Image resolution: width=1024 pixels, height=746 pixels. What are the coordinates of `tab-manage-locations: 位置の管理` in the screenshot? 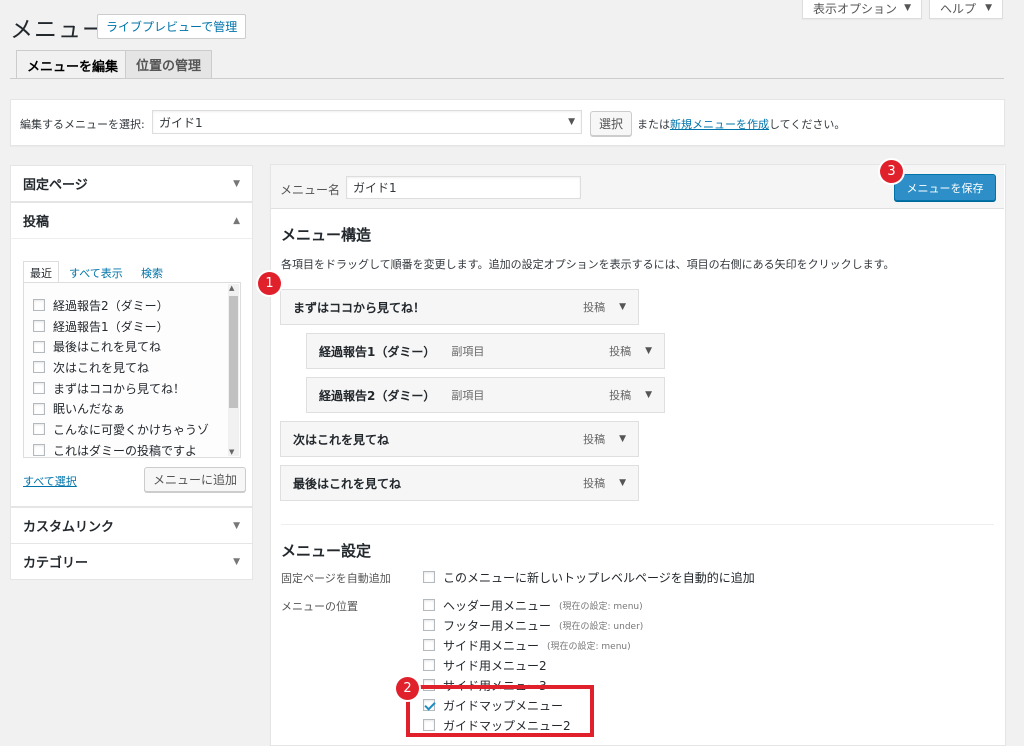 It's located at (169, 64).